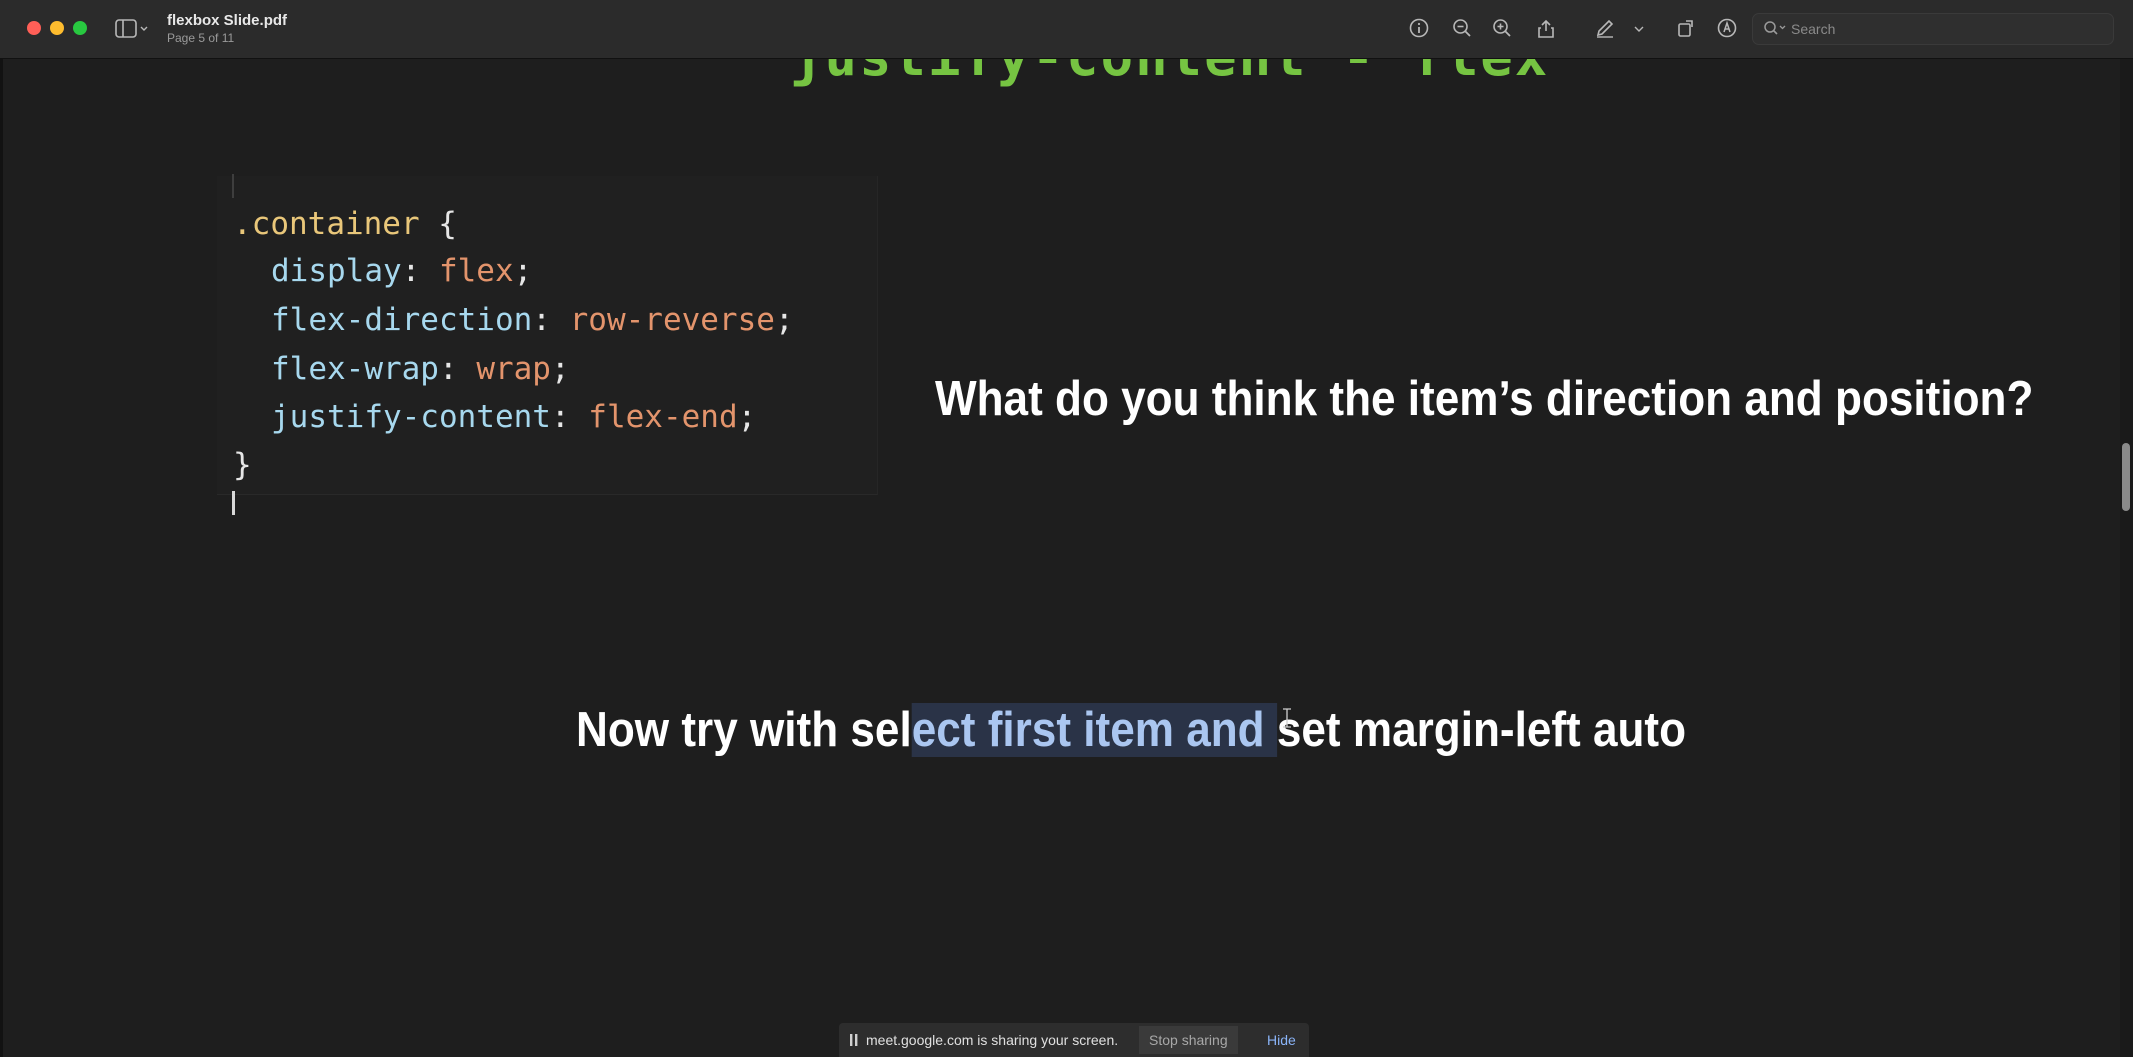 This screenshot has width=2133, height=1057. What do you see at coordinates (355, 369) in the screenshot?
I see `code-property: flex-wrap` at bounding box center [355, 369].